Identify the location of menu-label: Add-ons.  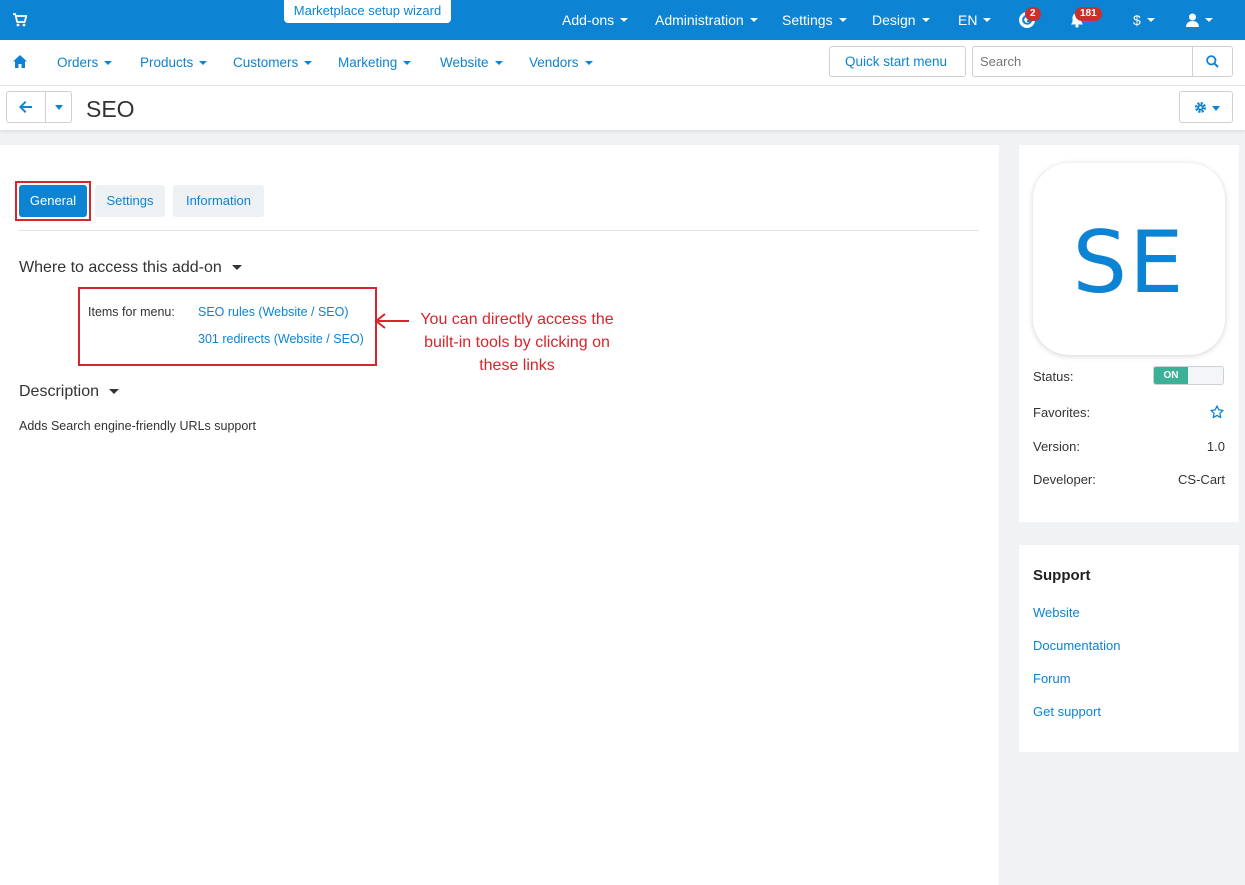
(588, 20).